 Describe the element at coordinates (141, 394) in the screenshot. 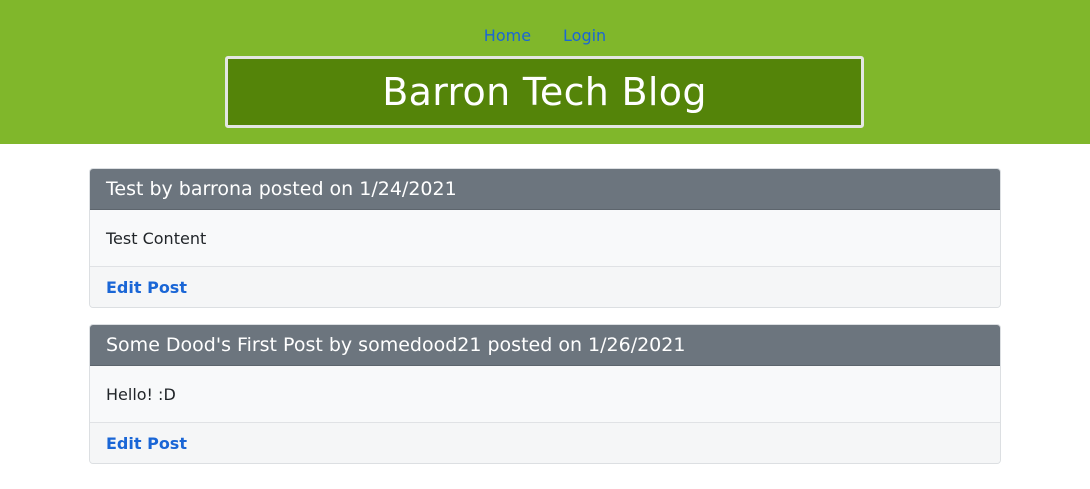

I see `post-content: Hello! :D` at that location.